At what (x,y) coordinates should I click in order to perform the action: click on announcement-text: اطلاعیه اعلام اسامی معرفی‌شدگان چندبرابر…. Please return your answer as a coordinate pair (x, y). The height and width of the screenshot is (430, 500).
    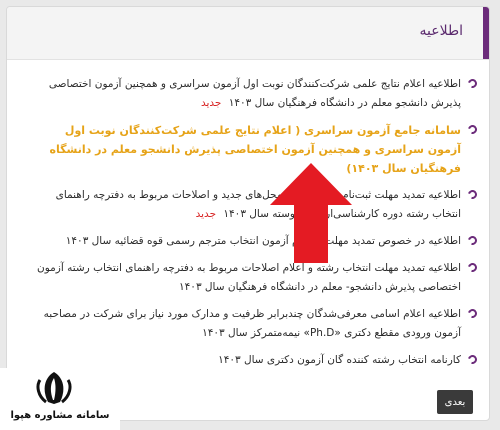
    Looking at the image, I should click on (252, 323).